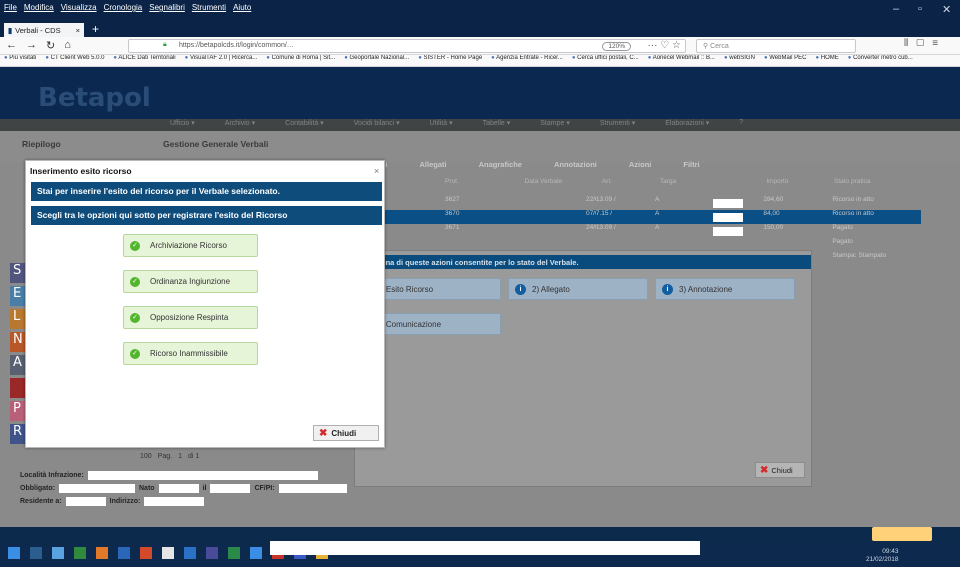  Describe the element at coordinates (450, 60) in the screenshot. I see `bookmark-item: SISTER - Home Page` at that location.